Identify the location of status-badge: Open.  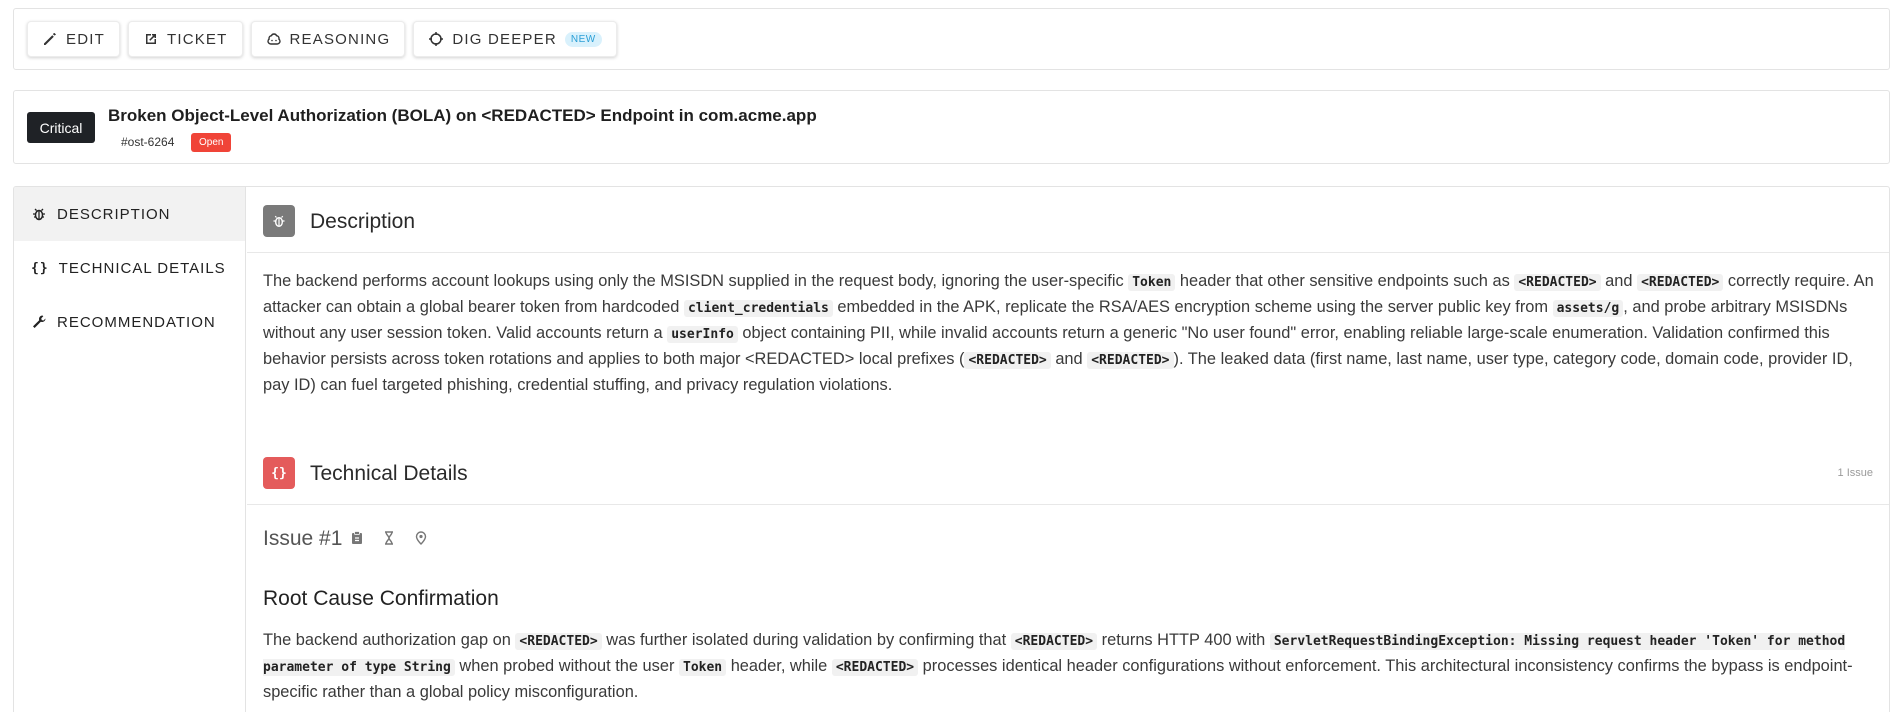
(211, 142).